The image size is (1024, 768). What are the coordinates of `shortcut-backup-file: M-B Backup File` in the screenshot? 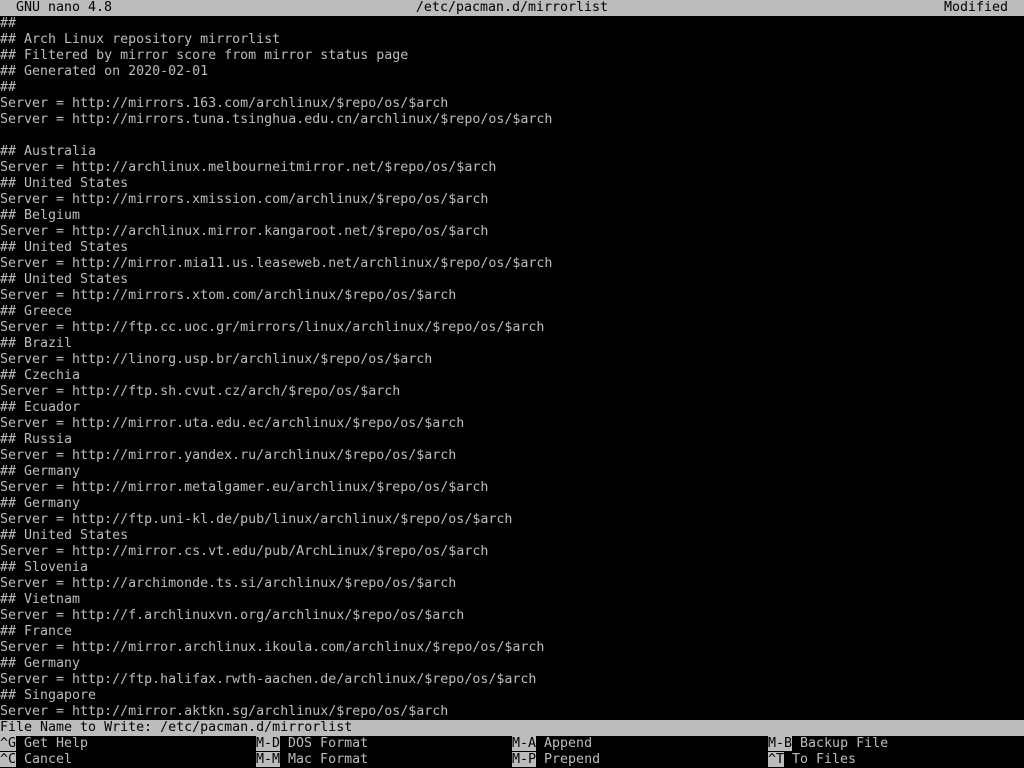 It's located at (828, 744).